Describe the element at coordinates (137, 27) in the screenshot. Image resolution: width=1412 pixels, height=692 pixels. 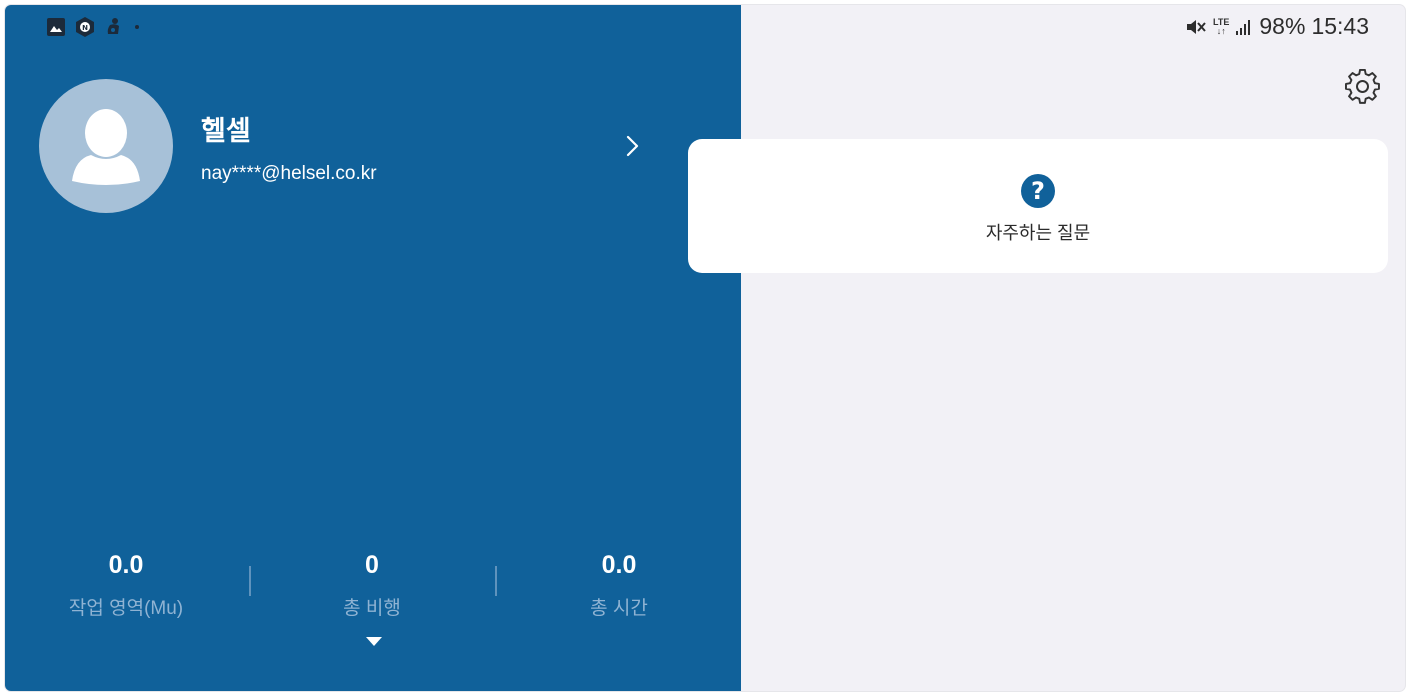
I see `dot-icon` at that location.